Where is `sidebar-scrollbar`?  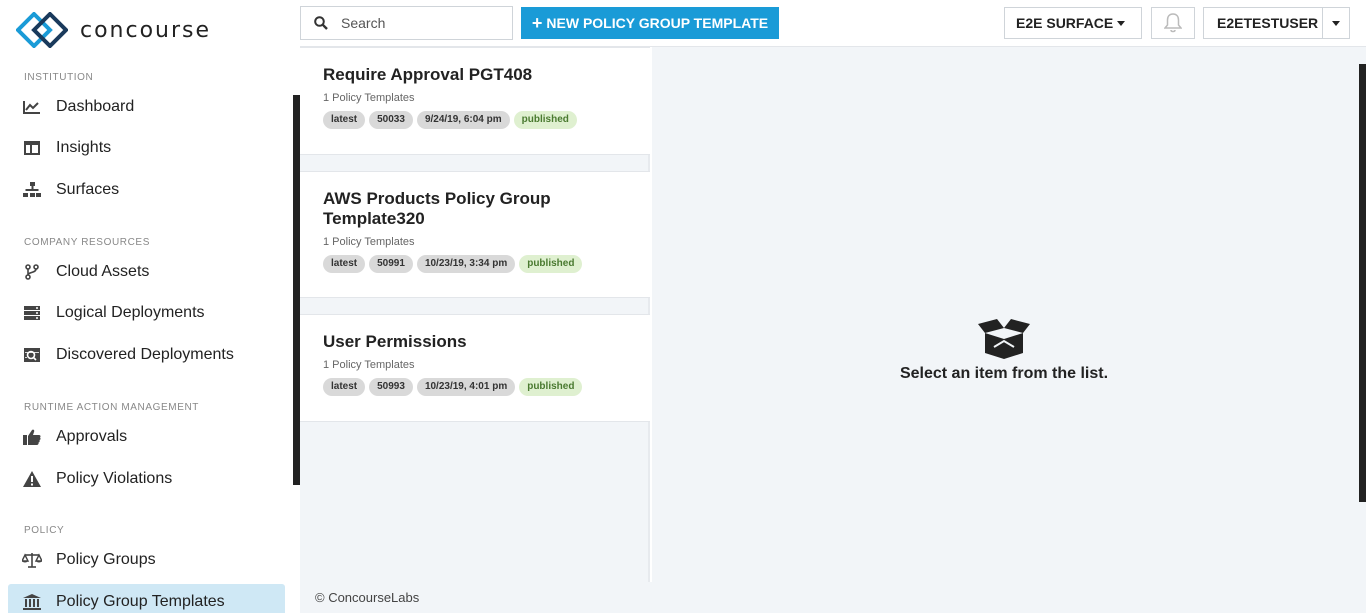 sidebar-scrollbar is located at coordinates (296, 290).